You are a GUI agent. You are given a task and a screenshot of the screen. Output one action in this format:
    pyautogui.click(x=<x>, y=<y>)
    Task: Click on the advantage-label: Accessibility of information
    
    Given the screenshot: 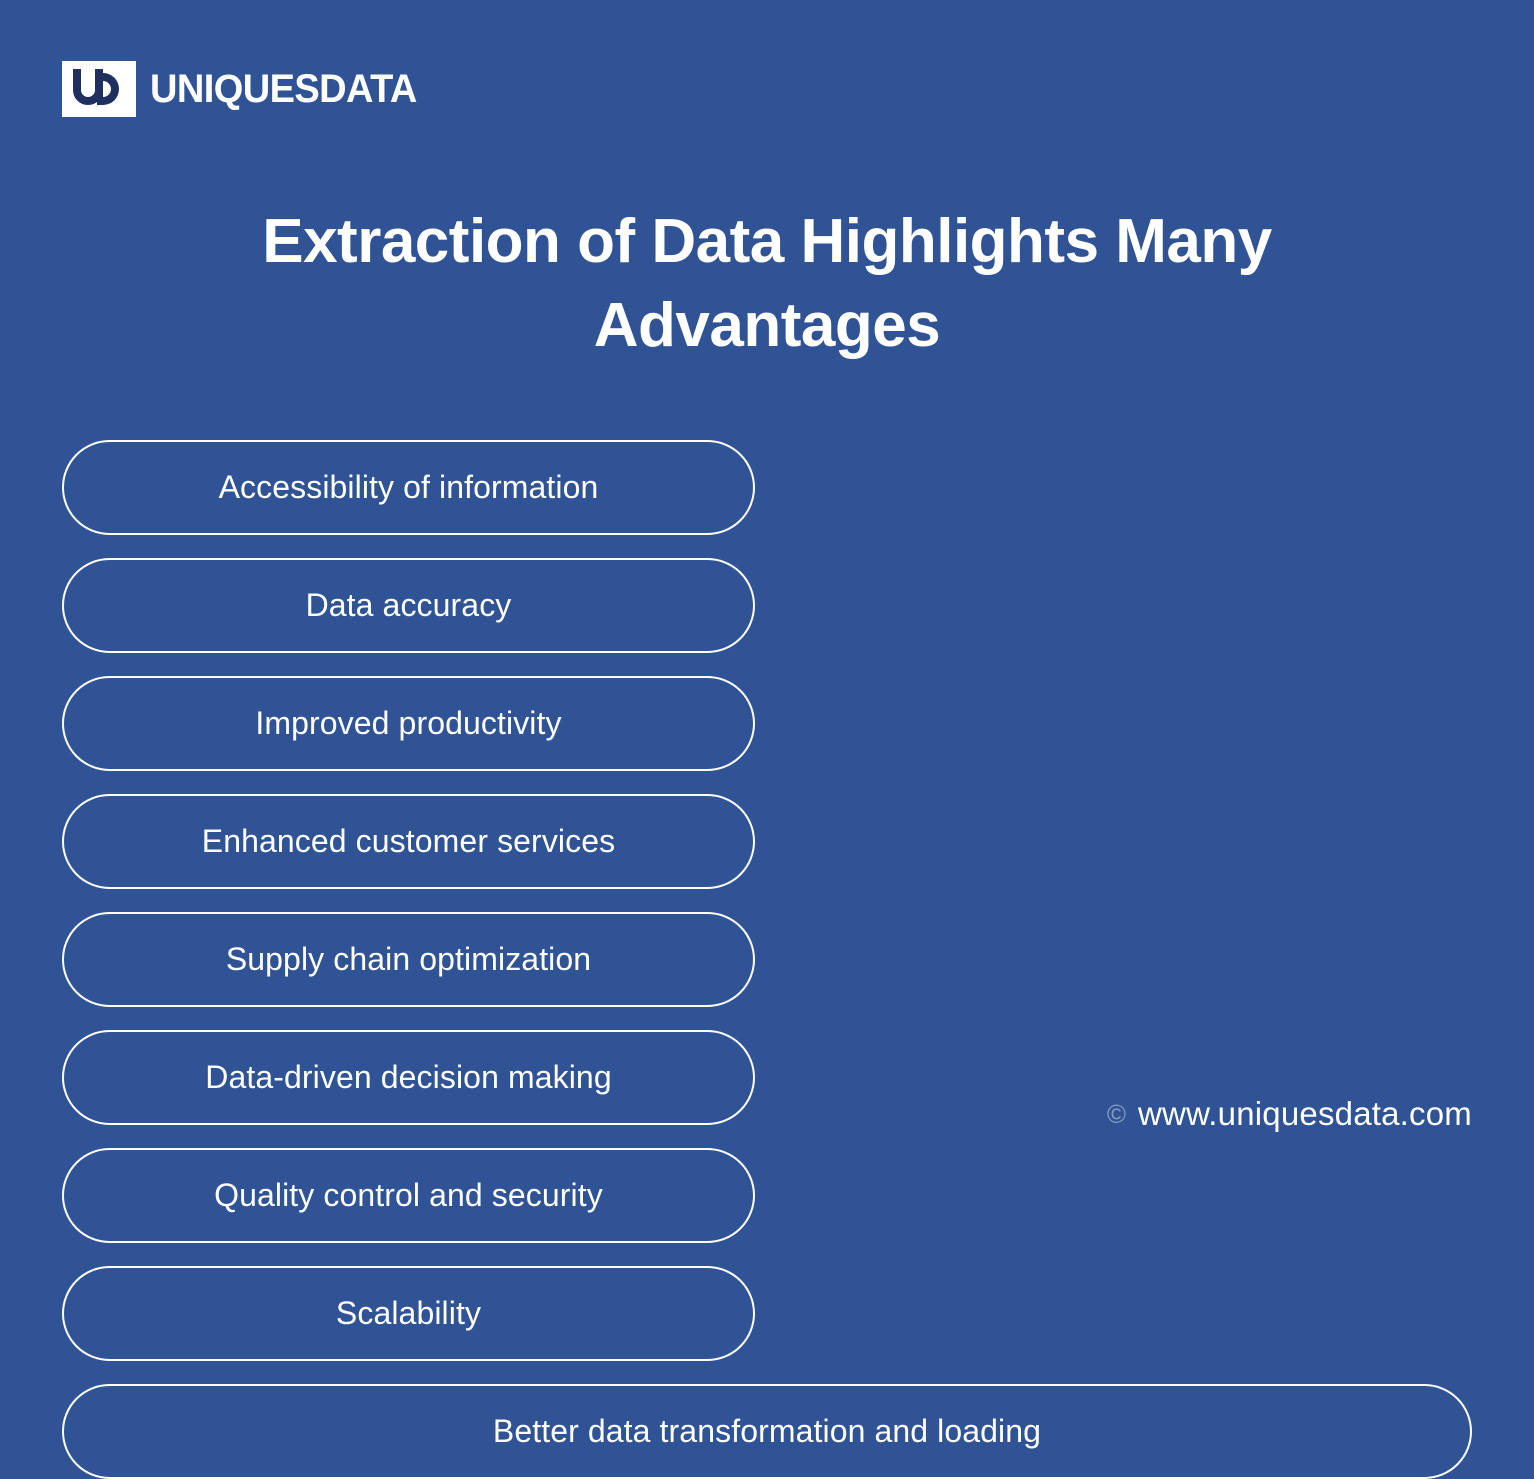 What is the action you would take?
    pyautogui.click(x=408, y=487)
    